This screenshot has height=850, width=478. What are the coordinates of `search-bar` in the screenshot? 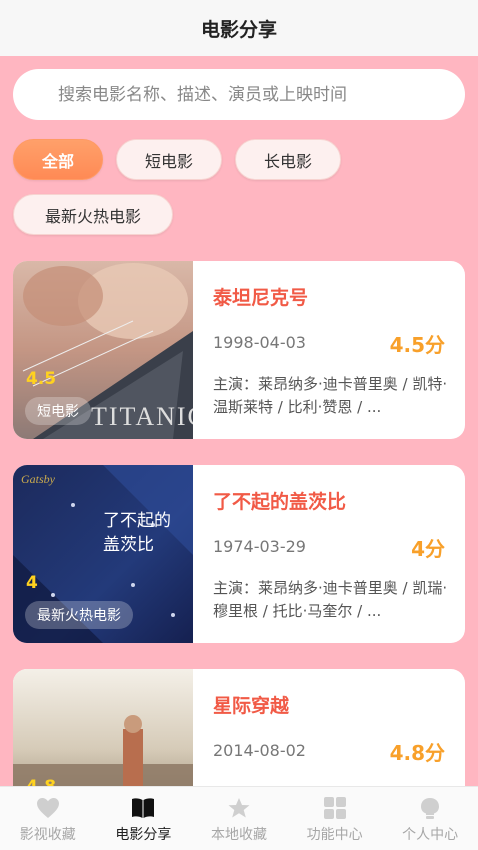 It's located at (239, 94).